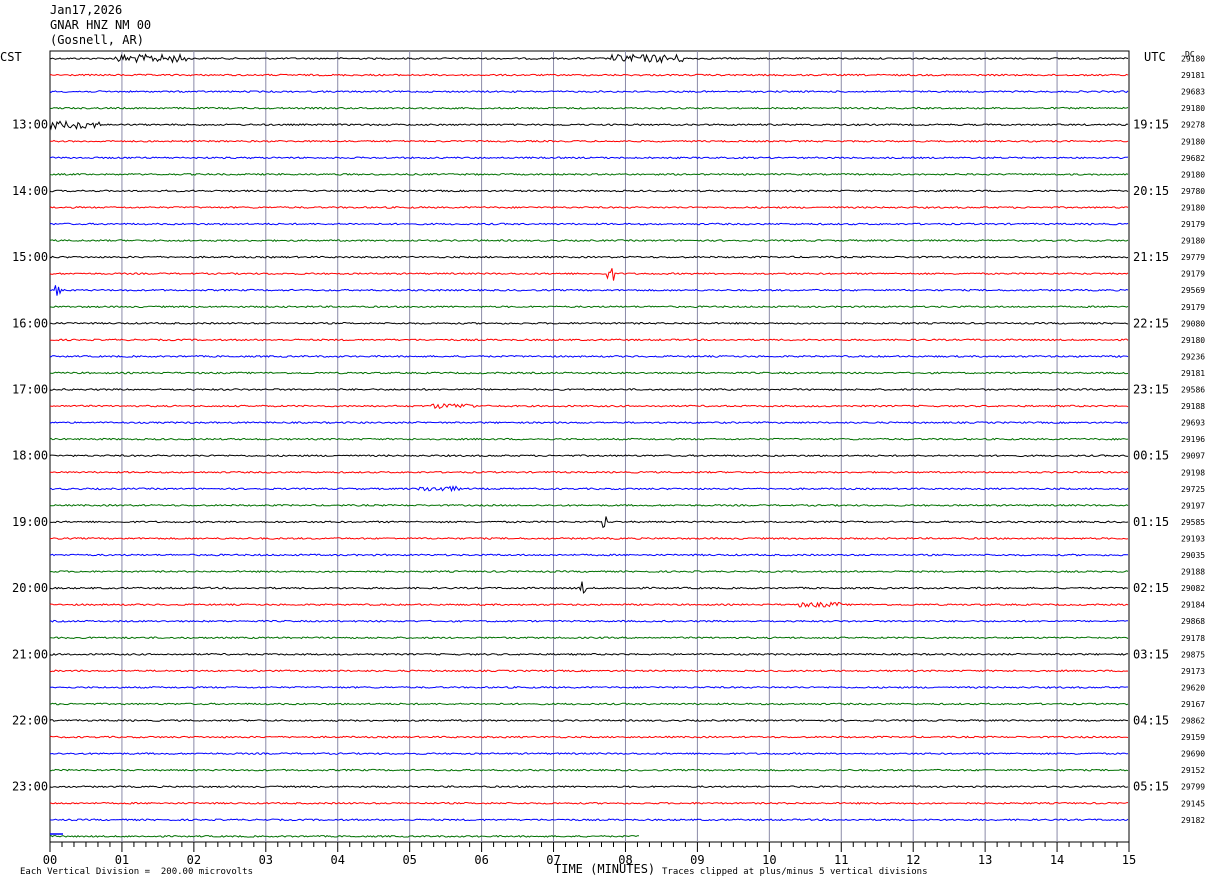 The height and width of the screenshot is (886, 1210). Describe the element at coordinates (1193, 721) in the screenshot. I see `dc-value-label: 29862` at that location.